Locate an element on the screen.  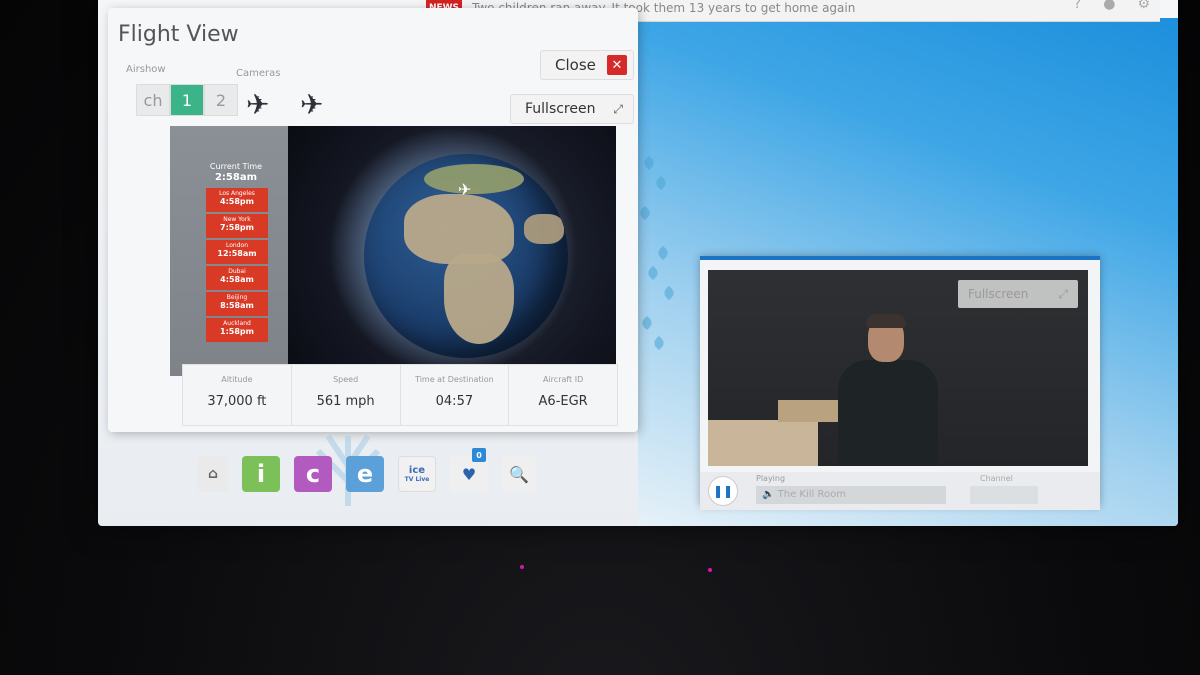
city-time-value: 12:58am is located at coordinates (237, 253).